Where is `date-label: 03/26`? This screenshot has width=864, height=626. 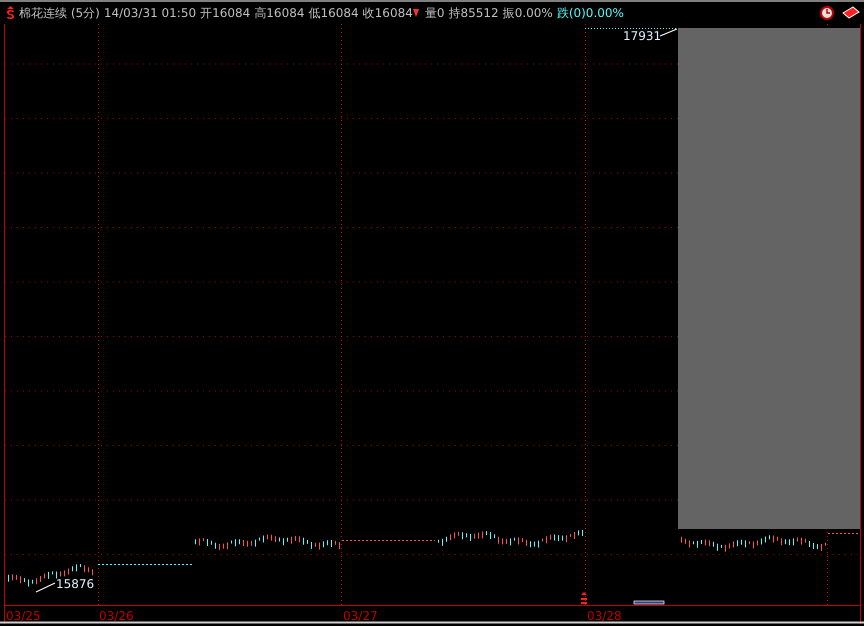
date-label: 03/26 is located at coordinates (116, 616).